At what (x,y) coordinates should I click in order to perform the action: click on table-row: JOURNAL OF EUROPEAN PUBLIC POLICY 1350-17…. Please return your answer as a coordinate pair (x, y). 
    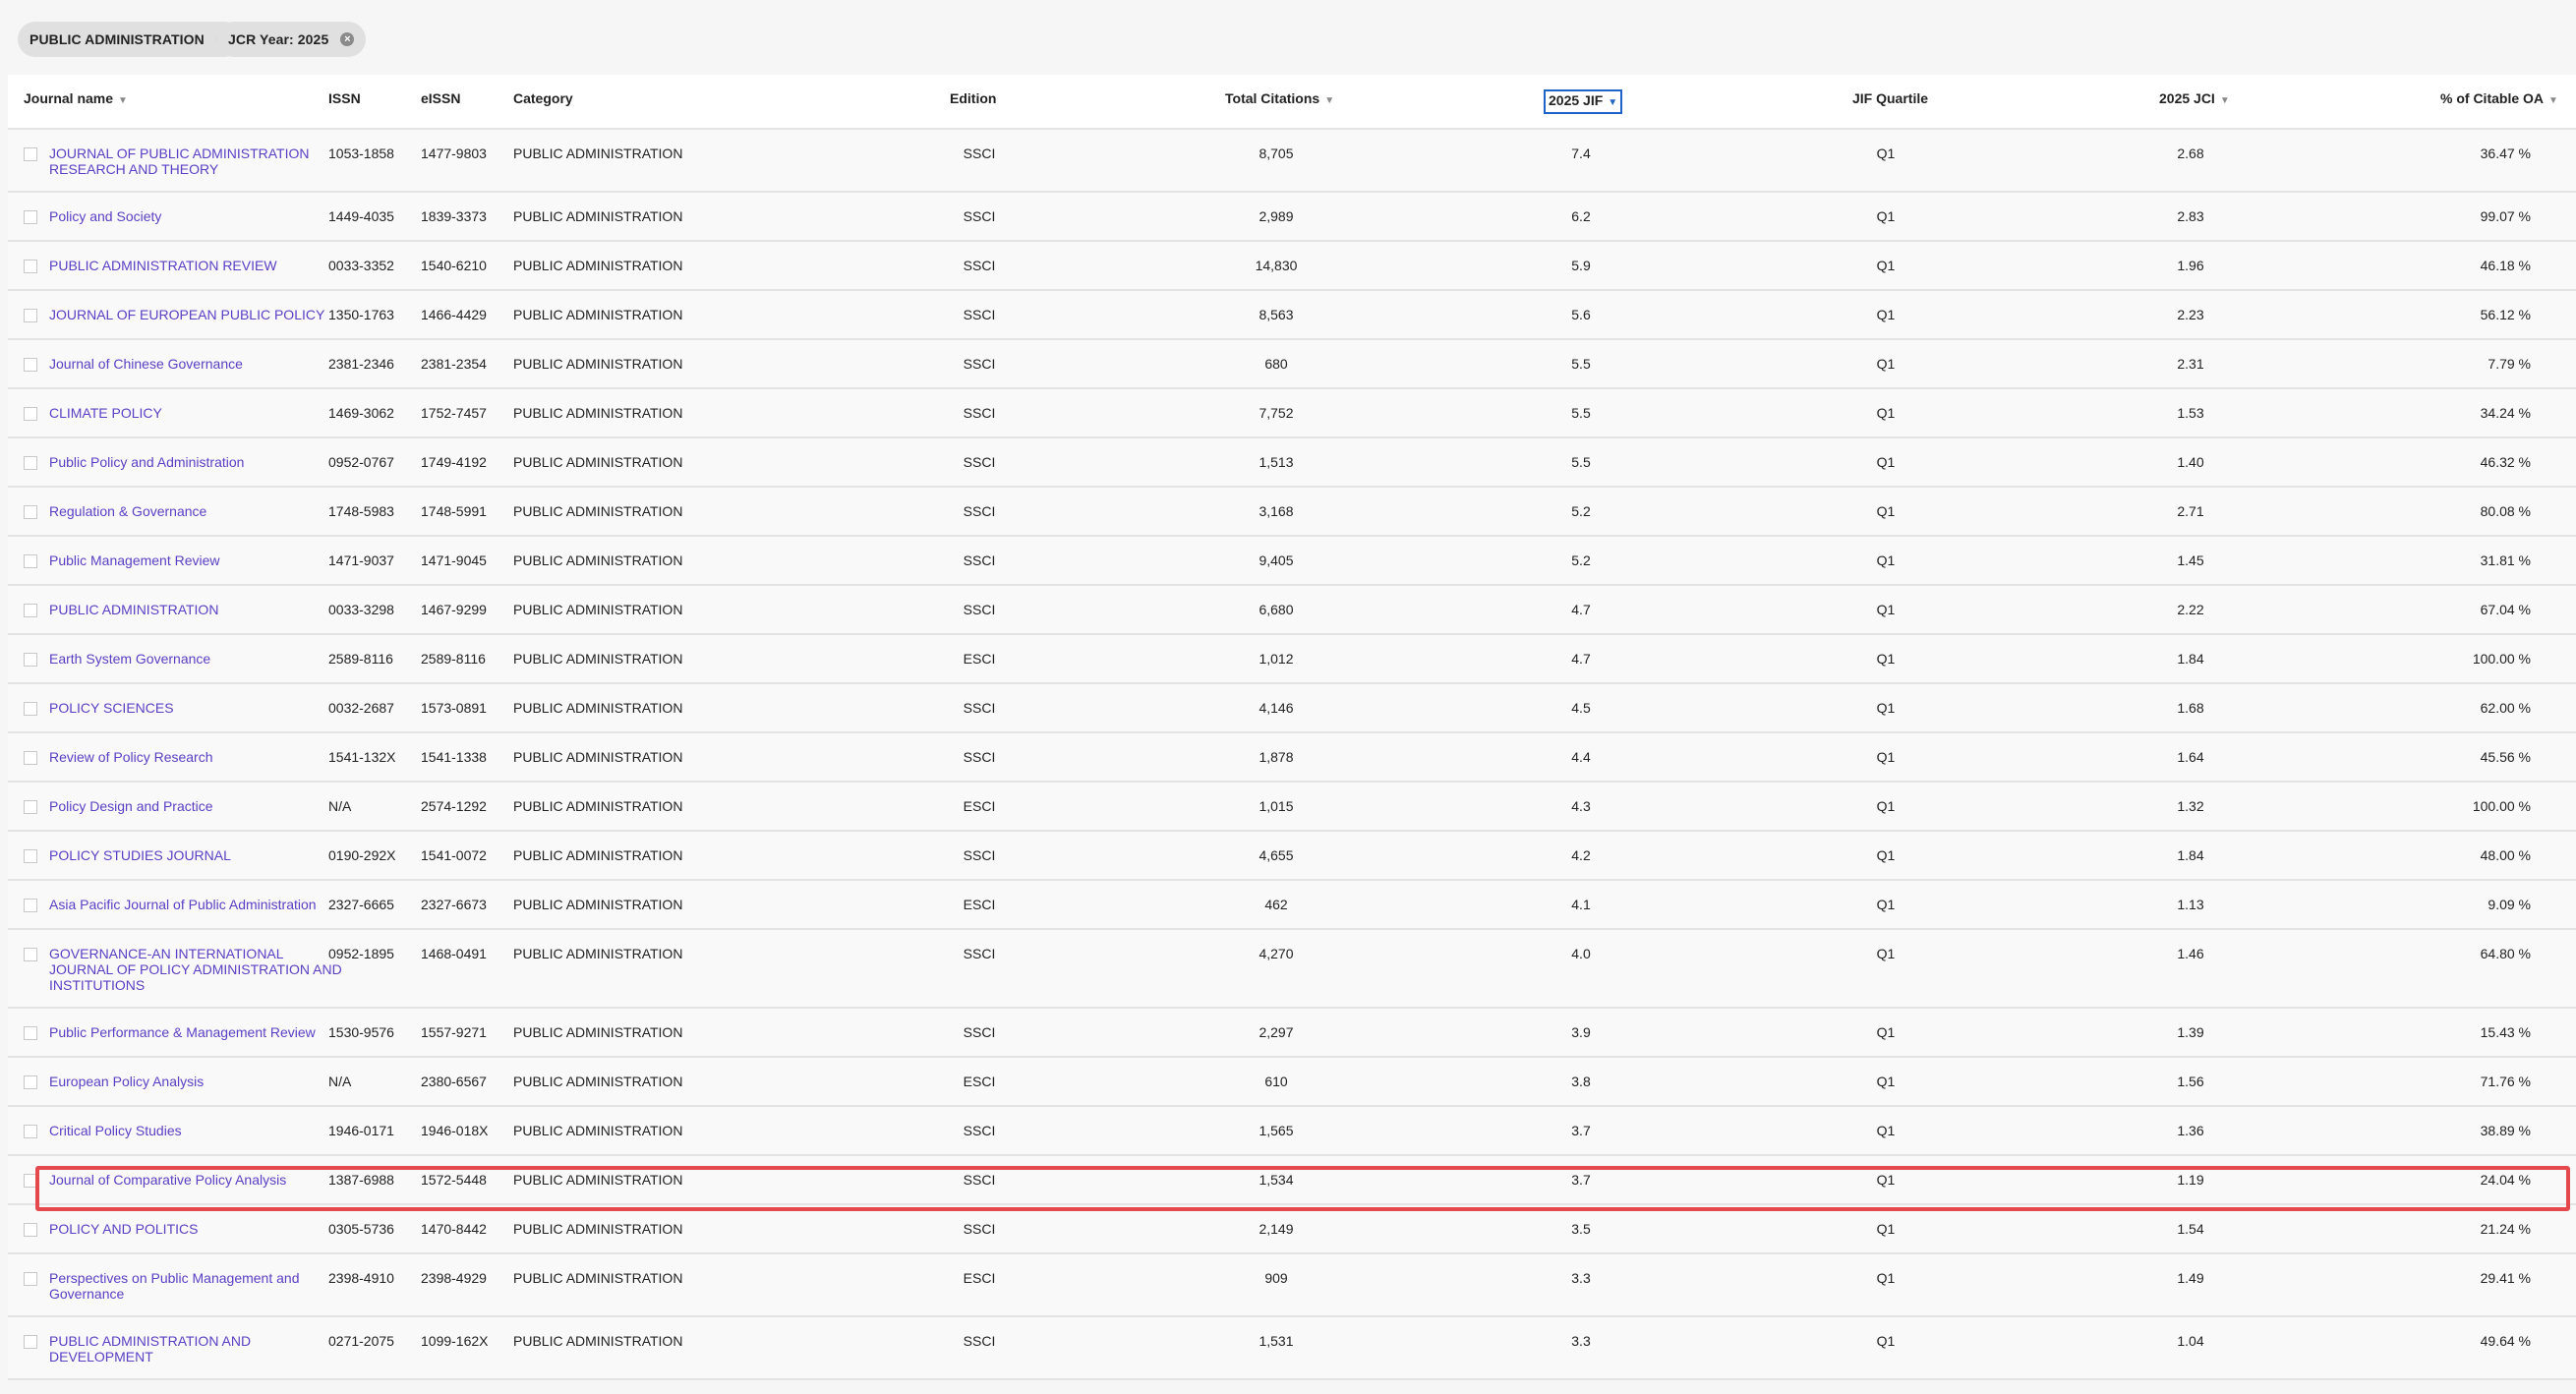
    Looking at the image, I should click on (1292, 316).